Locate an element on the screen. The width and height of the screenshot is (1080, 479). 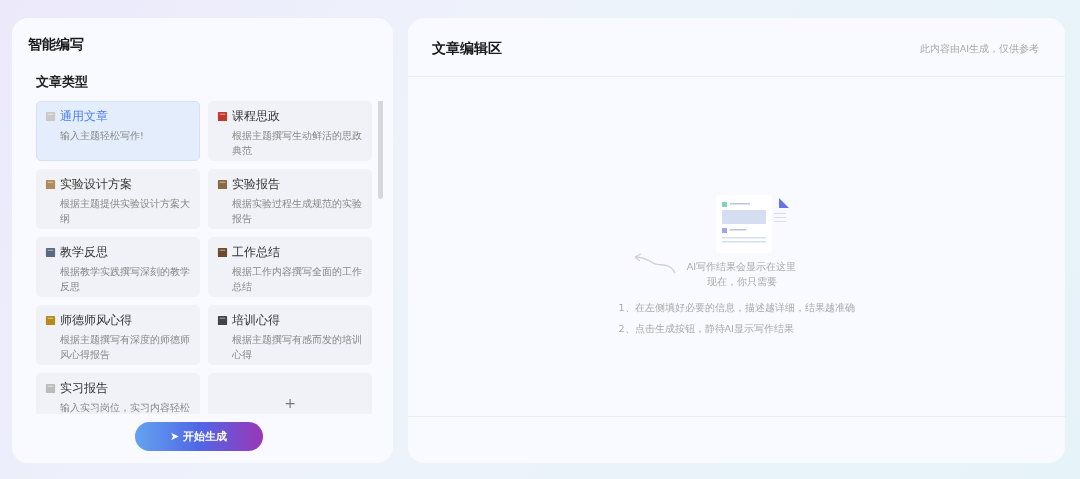
article-type-card: 实验报告 根据实验过程生成规范的实验报告 is located at coordinates (290, 199).